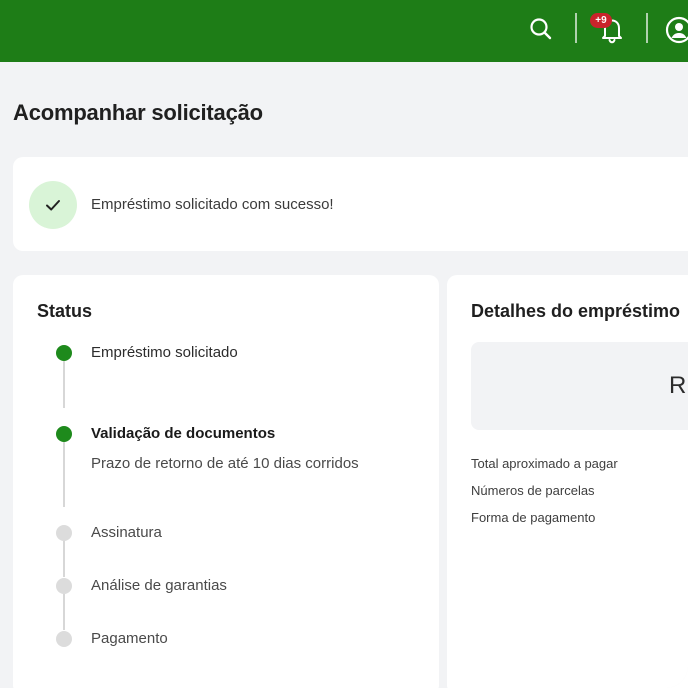  I want to click on step-label: Empréstimo solicitado, so click(164, 352).